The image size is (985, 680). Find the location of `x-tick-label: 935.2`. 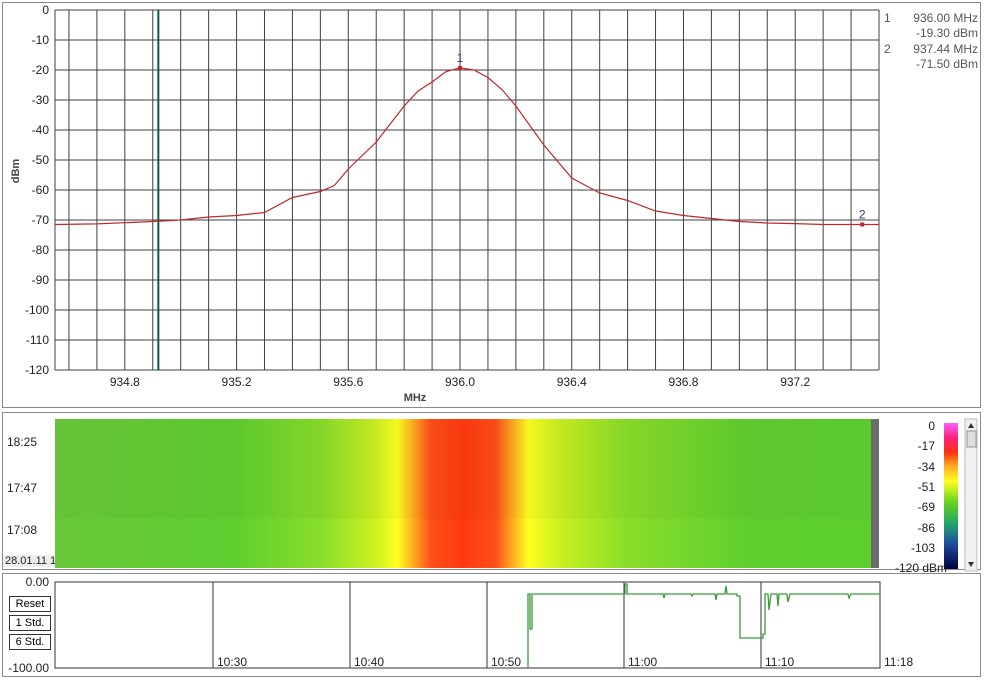

x-tick-label: 935.2 is located at coordinates (237, 382).